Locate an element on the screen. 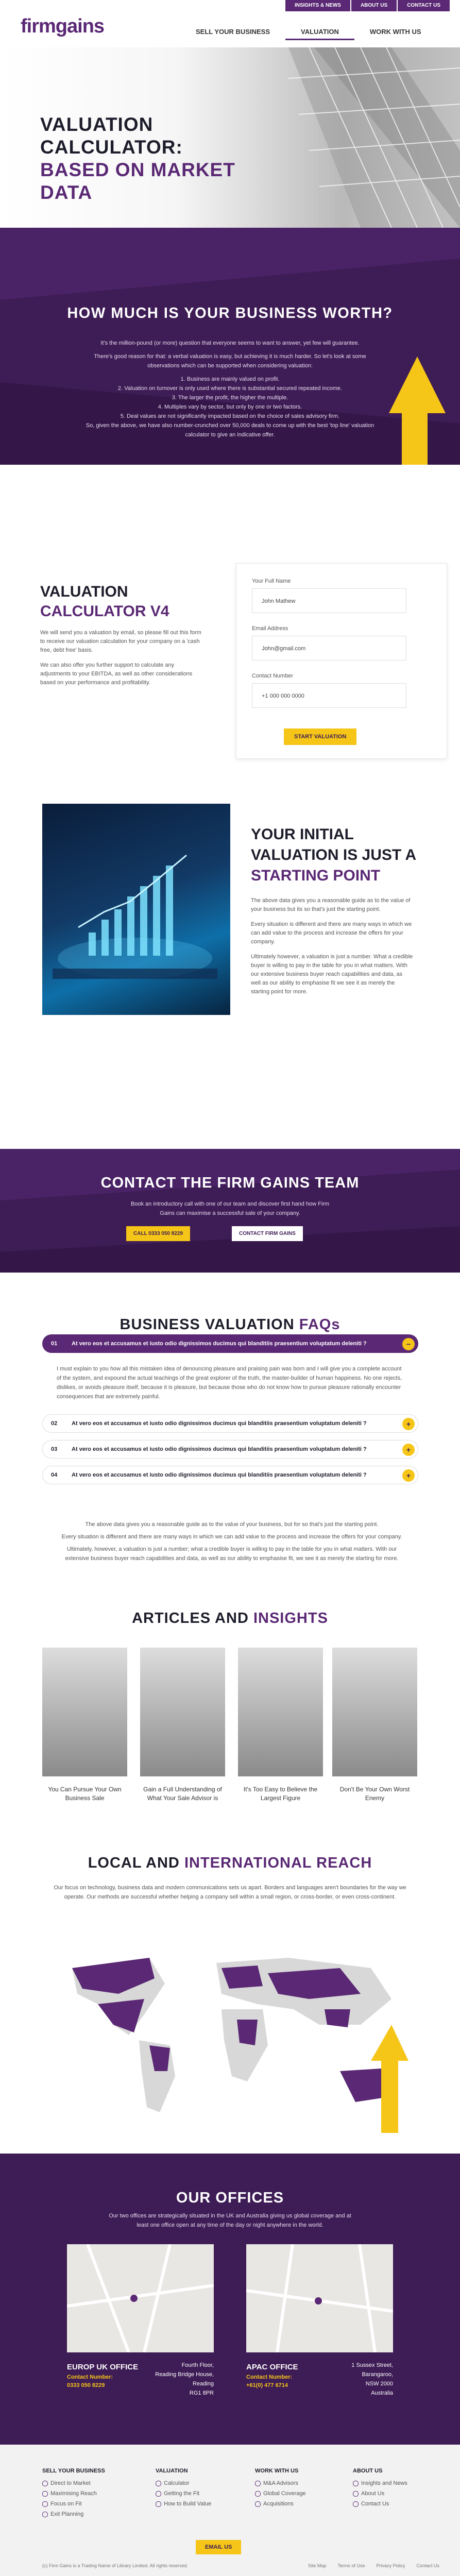 The width and height of the screenshot is (460, 2576). faq-number: 04 is located at coordinates (55, 1475).